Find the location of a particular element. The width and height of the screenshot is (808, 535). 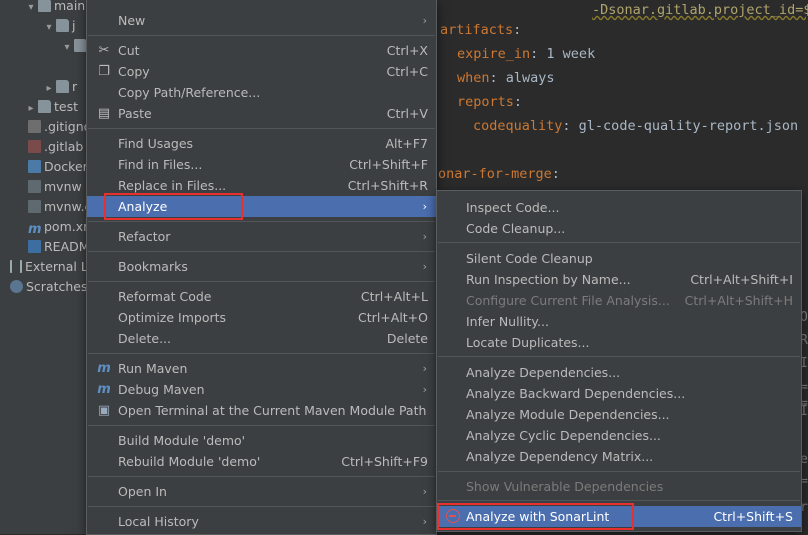

code-line-3: expire_in: 1 week is located at coordinates (526, 54).